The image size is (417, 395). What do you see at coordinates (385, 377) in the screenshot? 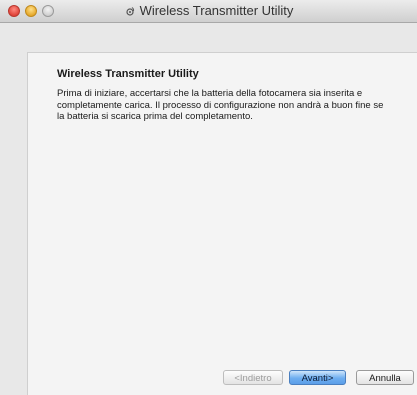
I see `cancel-button: Annulla` at bounding box center [385, 377].